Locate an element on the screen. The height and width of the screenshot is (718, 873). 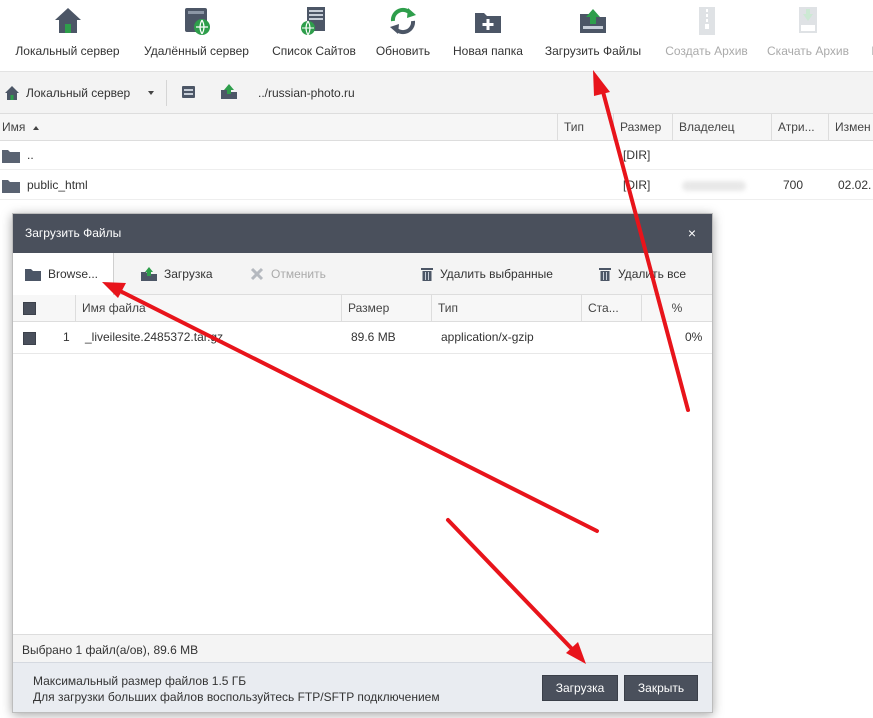
upload-icon is located at coordinates (149, 274).